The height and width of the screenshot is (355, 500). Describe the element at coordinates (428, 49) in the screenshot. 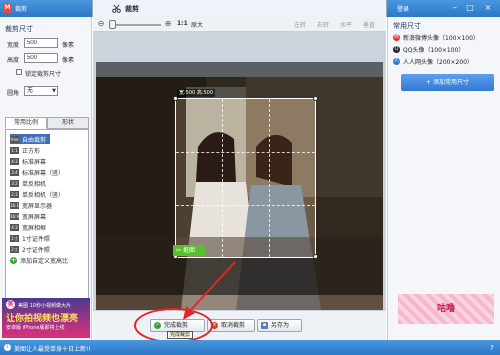

I see `preset-qq: Q QQ头像（100×100）` at that location.